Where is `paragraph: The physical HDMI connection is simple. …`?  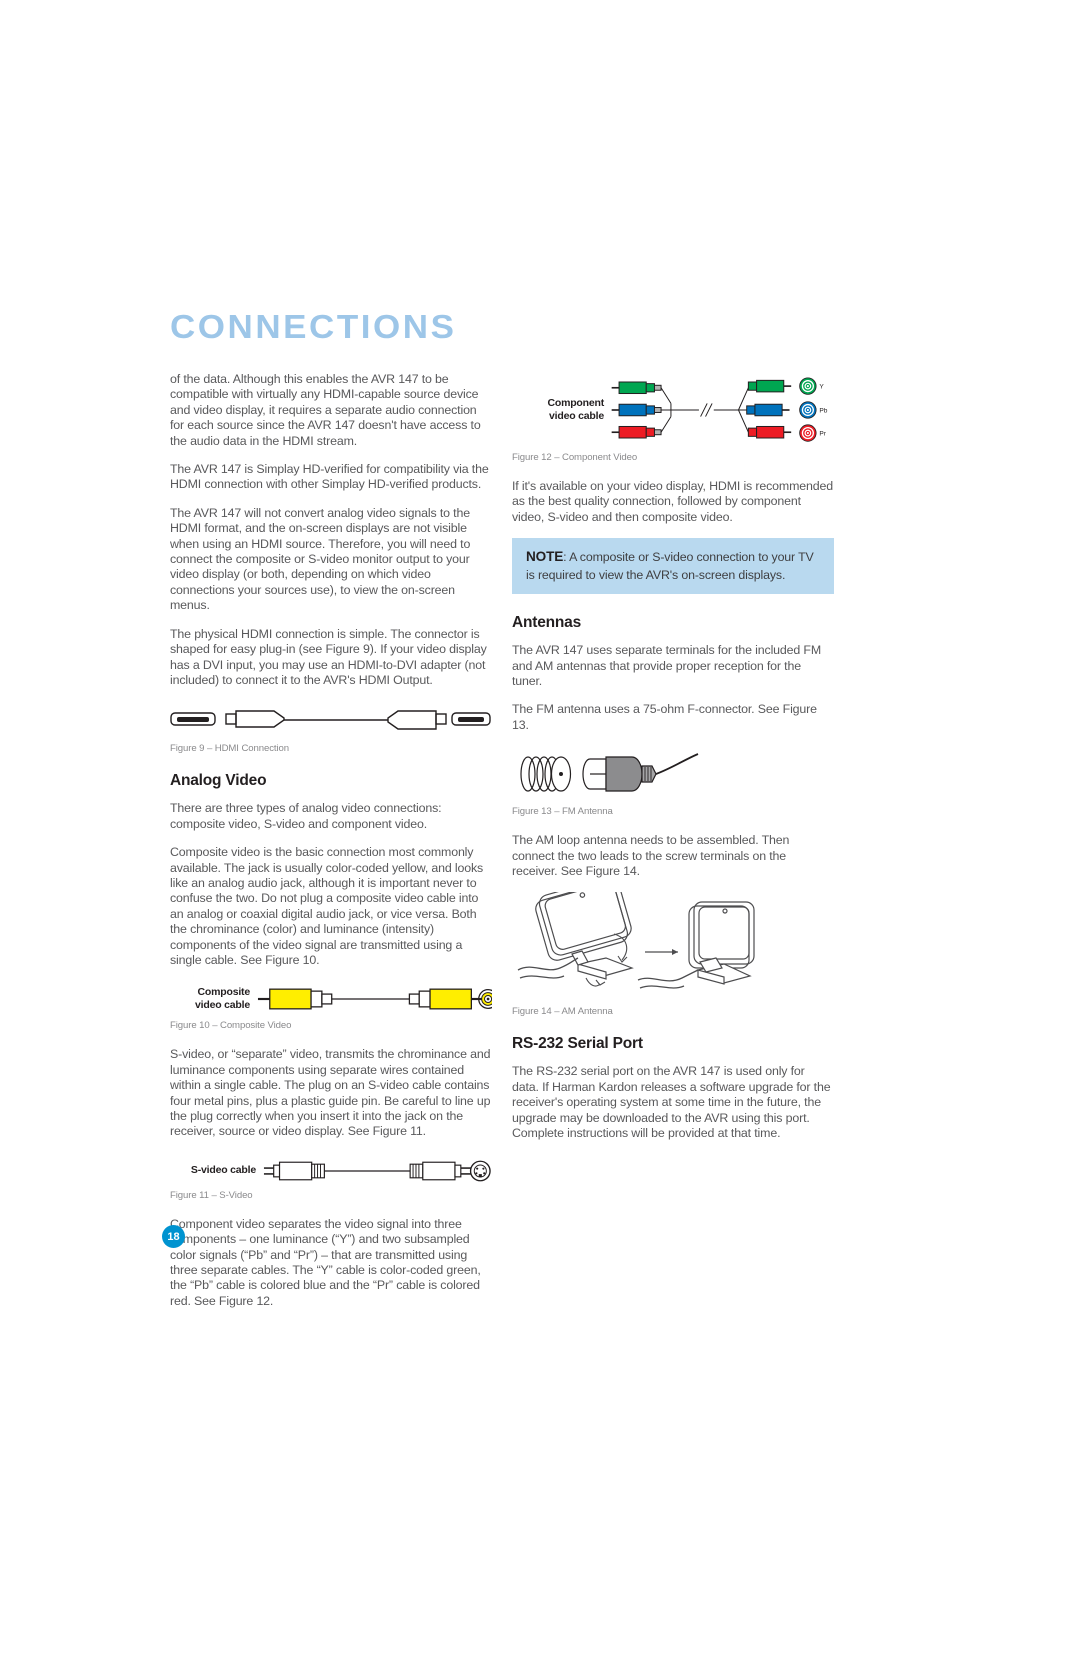
paragraph: The physical HDMI connection is simple. … is located at coordinates (328, 656).